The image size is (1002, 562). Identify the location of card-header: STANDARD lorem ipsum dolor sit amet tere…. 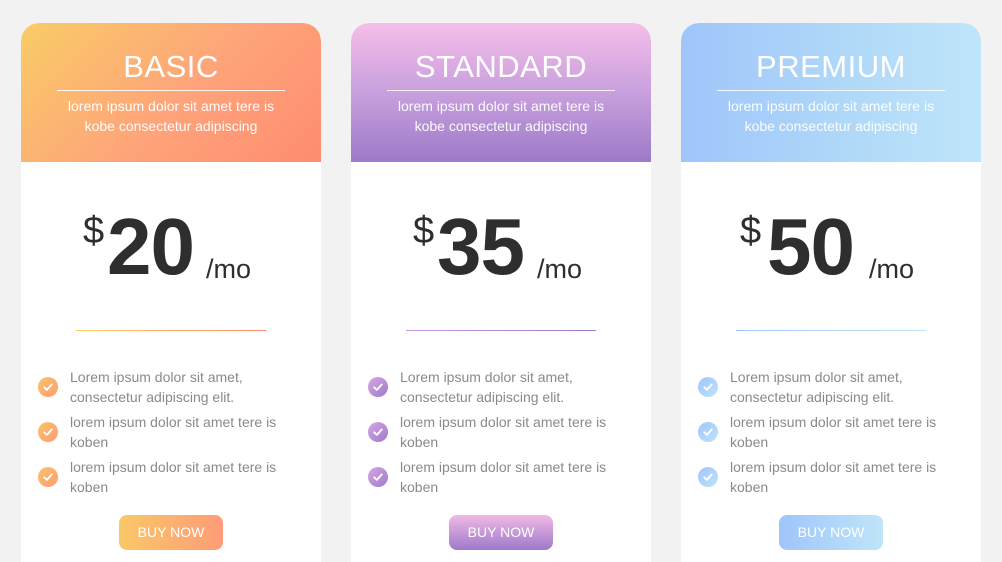
(501, 92).